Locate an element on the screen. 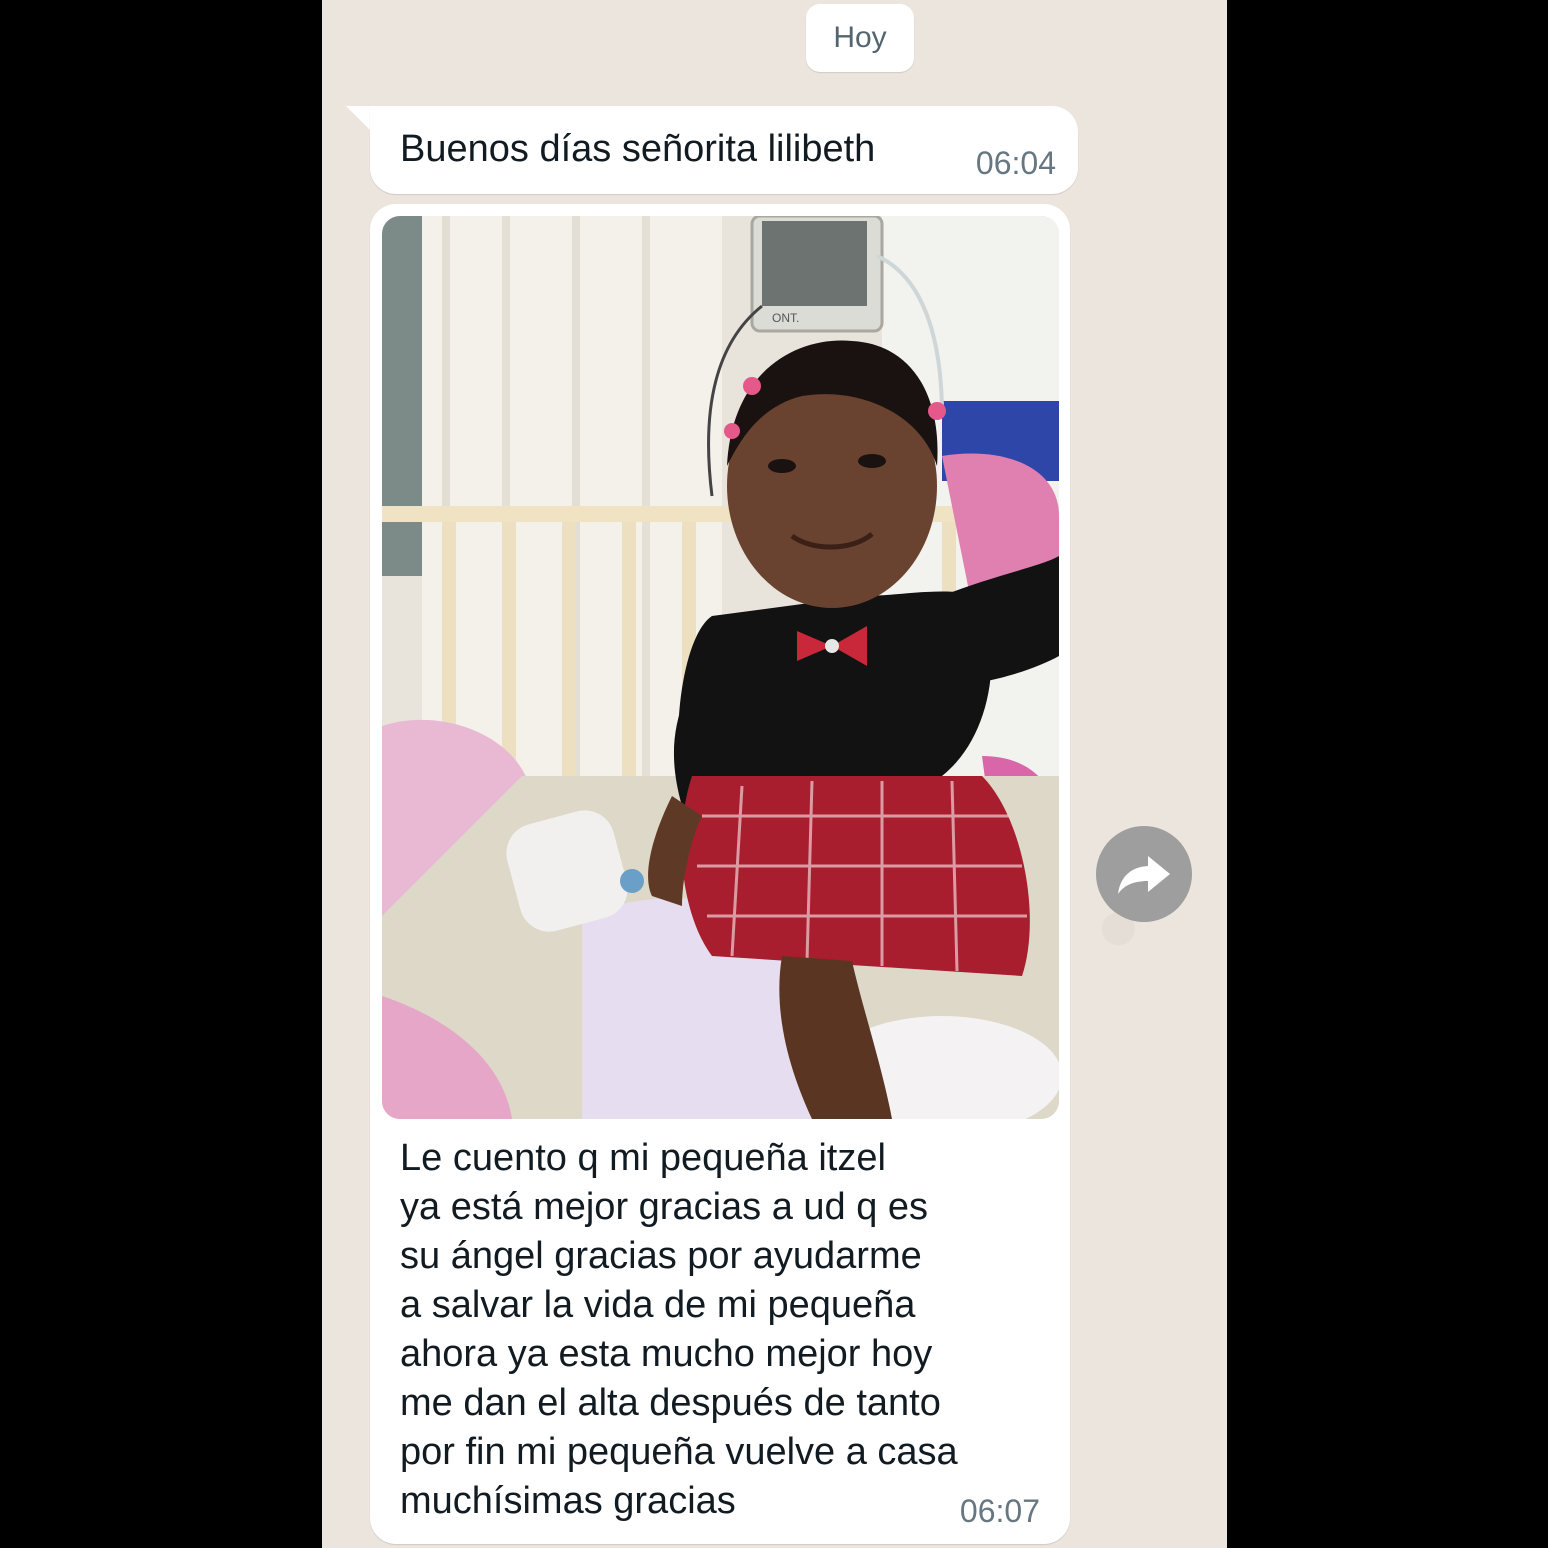  forward-button is located at coordinates (1144, 874).